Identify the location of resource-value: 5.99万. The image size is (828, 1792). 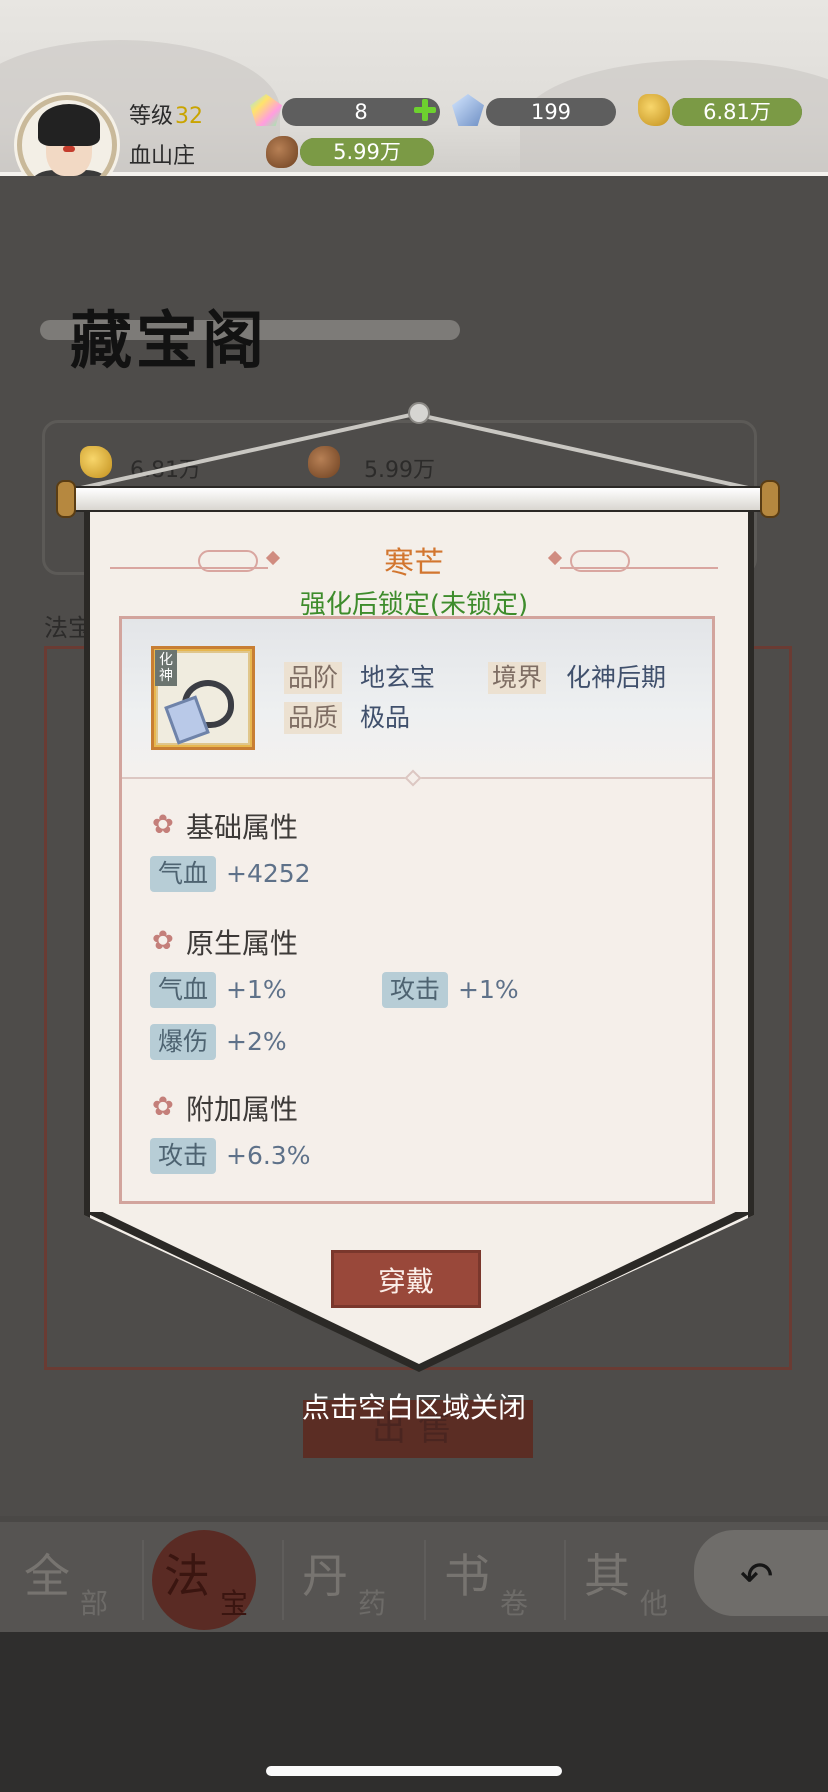
(367, 152).